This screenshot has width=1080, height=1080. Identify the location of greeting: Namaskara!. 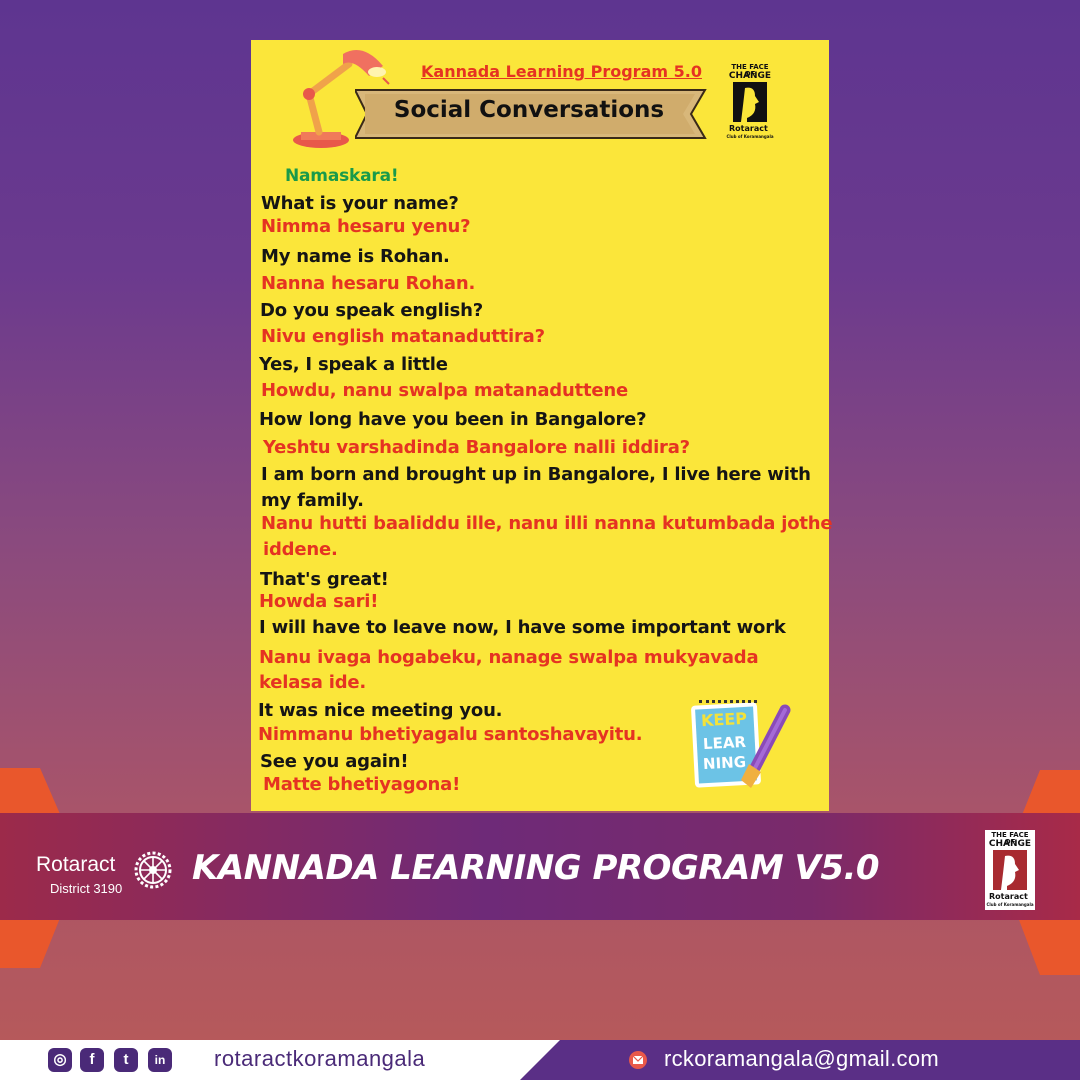
(342, 176).